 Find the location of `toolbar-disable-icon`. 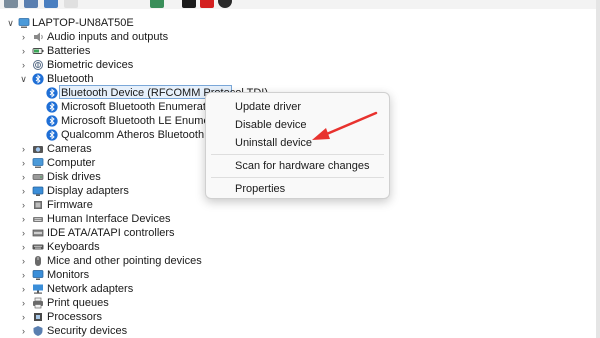

toolbar-disable-icon is located at coordinates (189, 4).